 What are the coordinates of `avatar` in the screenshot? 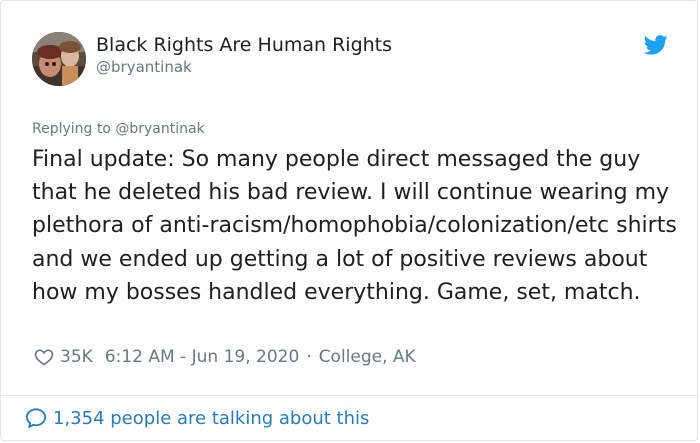 It's located at (59, 59).